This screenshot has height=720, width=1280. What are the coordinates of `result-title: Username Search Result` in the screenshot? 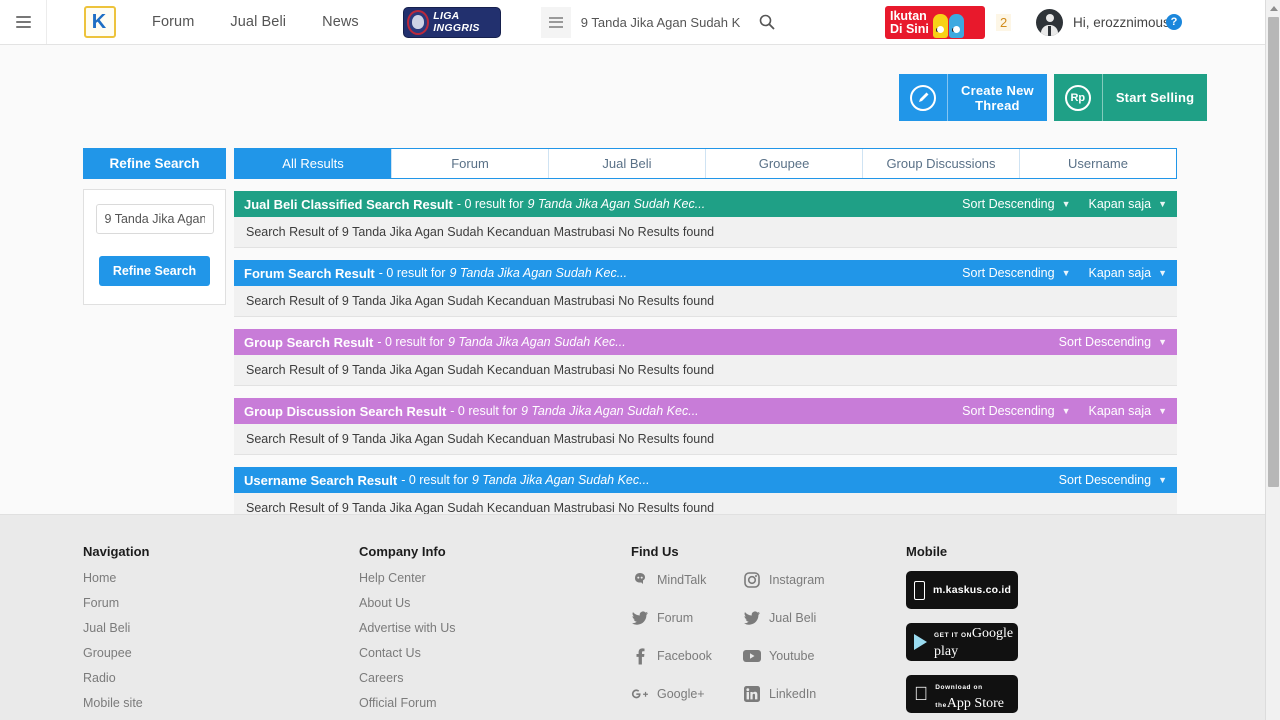 It's located at (321, 480).